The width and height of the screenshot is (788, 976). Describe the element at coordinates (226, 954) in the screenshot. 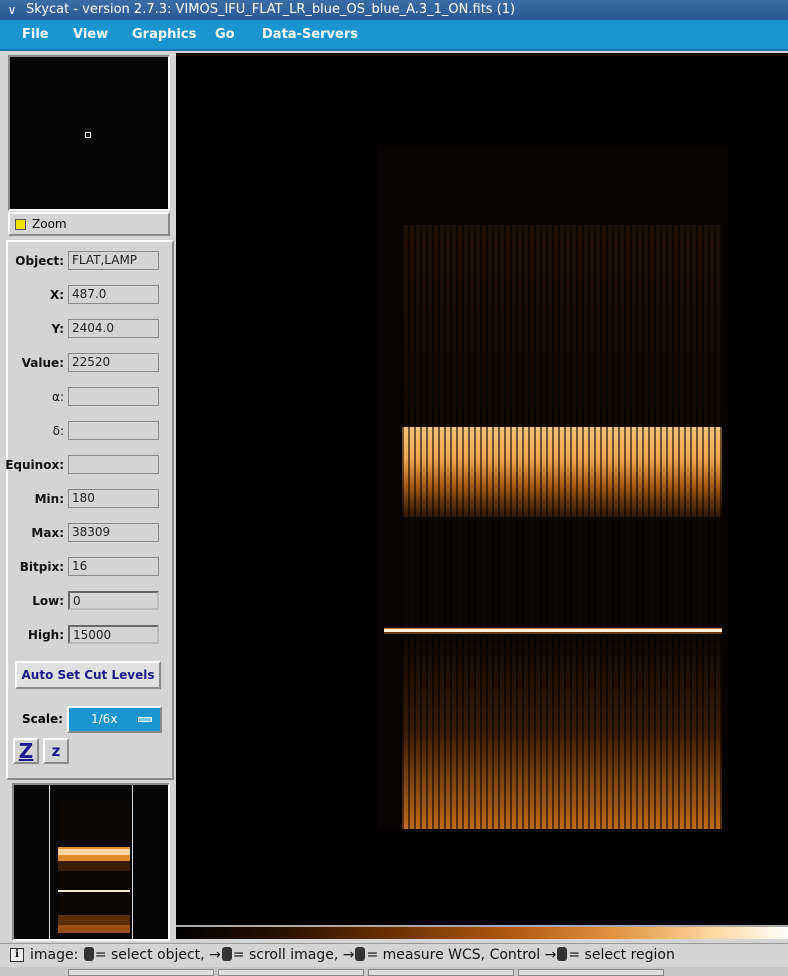

I see `mouse-middle-icon` at that location.